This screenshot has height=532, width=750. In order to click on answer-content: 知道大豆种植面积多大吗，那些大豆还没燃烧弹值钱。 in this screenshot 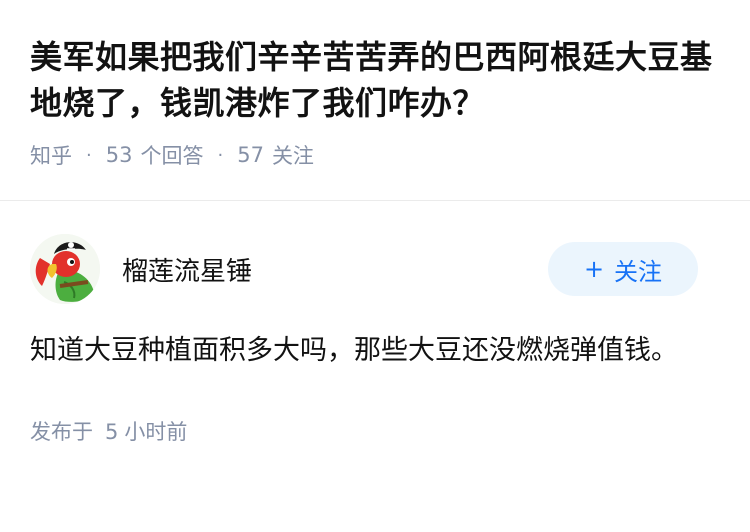, I will do `click(370, 351)`.